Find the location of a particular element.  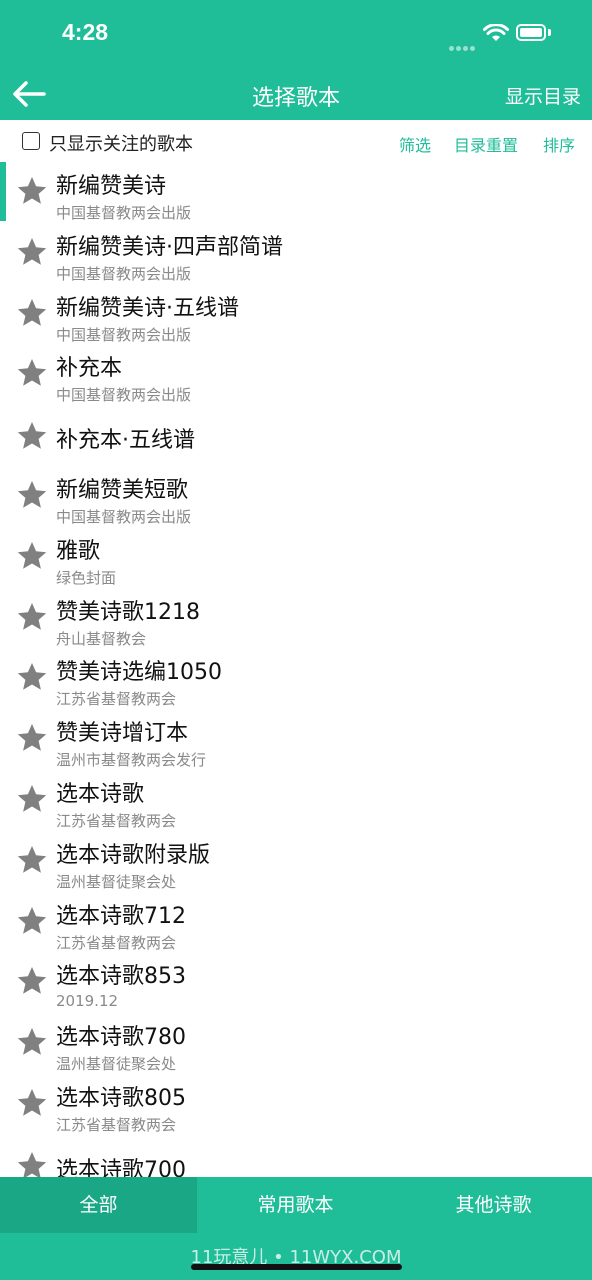

songbook-title: 选本诗歌700 is located at coordinates (121, 1167).